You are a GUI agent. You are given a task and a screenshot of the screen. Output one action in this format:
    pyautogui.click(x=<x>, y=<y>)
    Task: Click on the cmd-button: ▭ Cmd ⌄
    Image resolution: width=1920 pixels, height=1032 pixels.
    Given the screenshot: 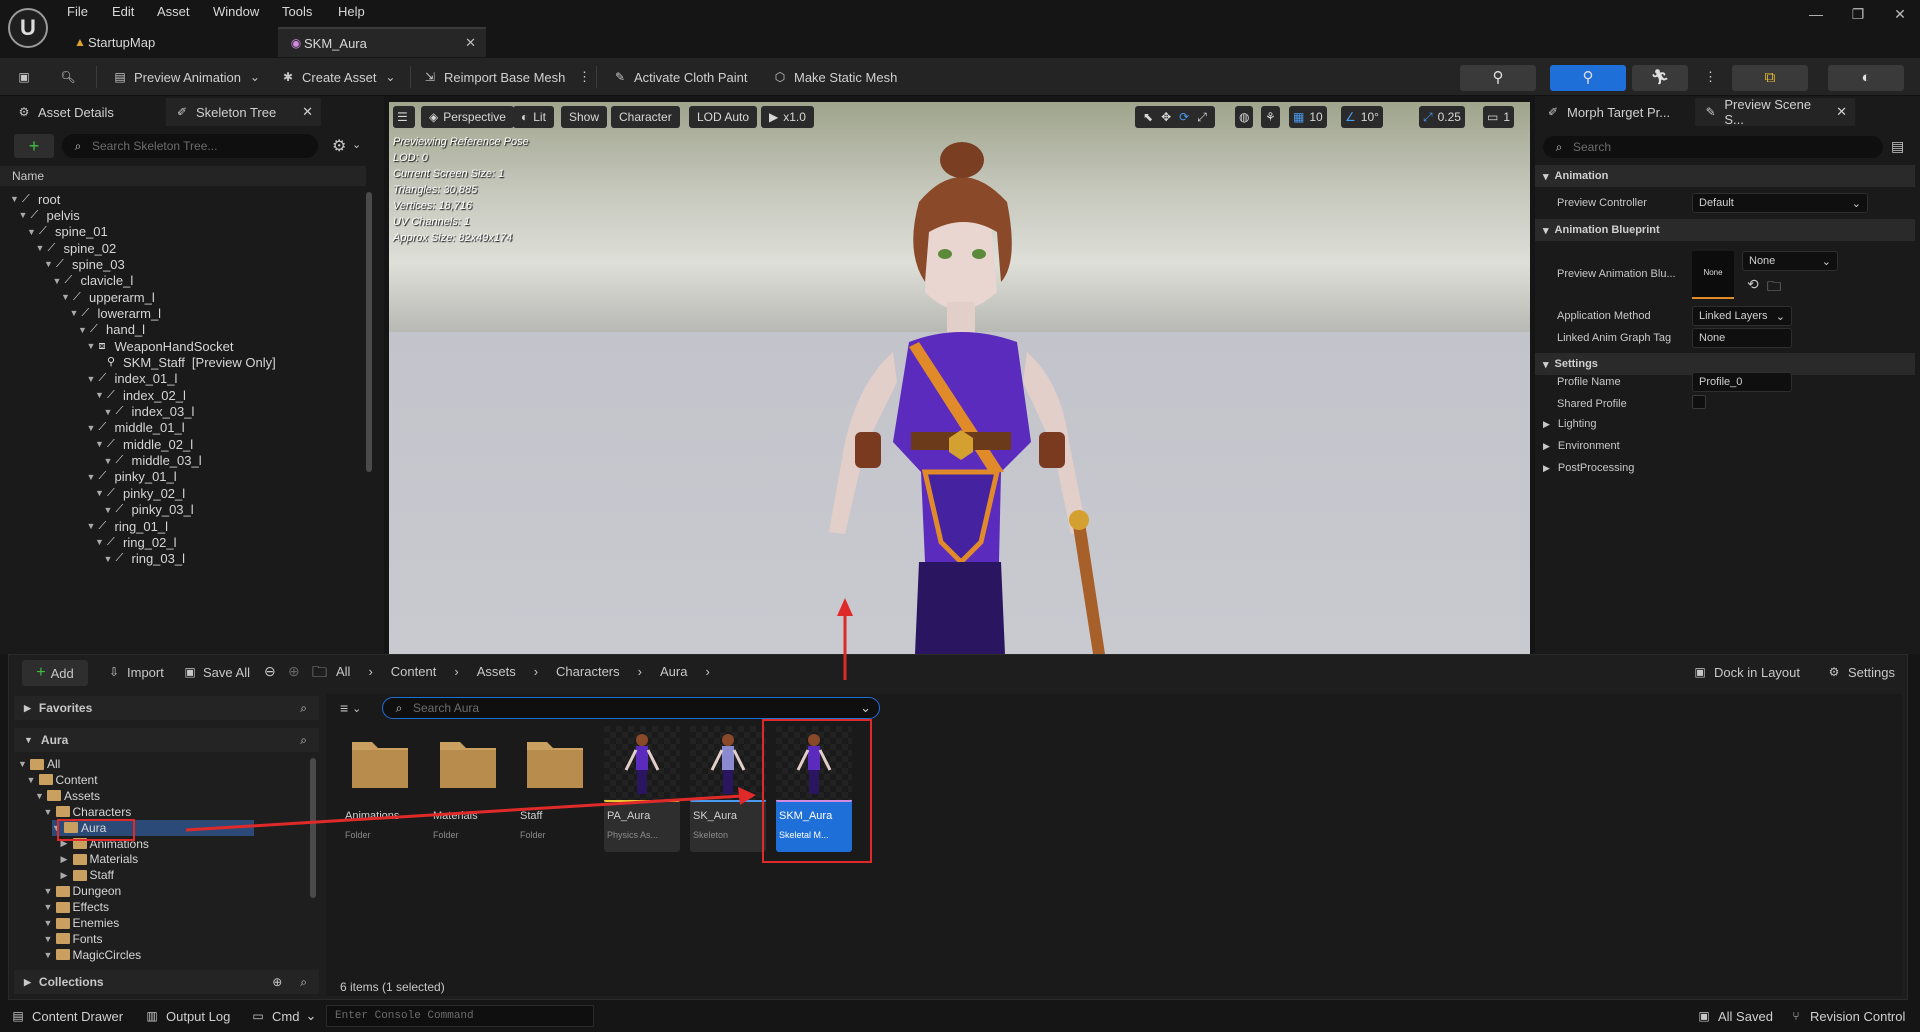 What is the action you would take?
    pyautogui.click(x=283, y=1016)
    